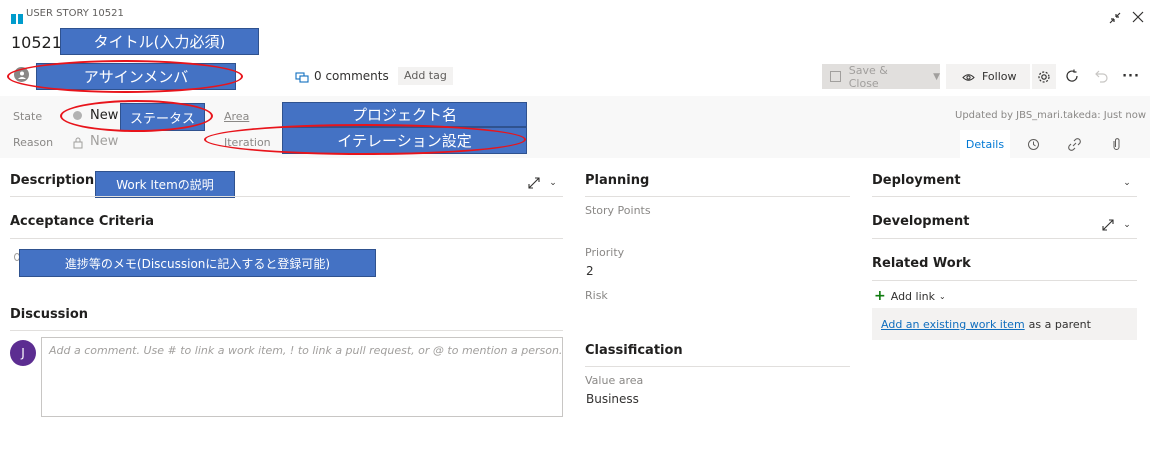 This screenshot has width=1150, height=459. What do you see at coordinates (1138, 17) in the screenshot?
I see `close-icon` at bounding box center [1138, 17].